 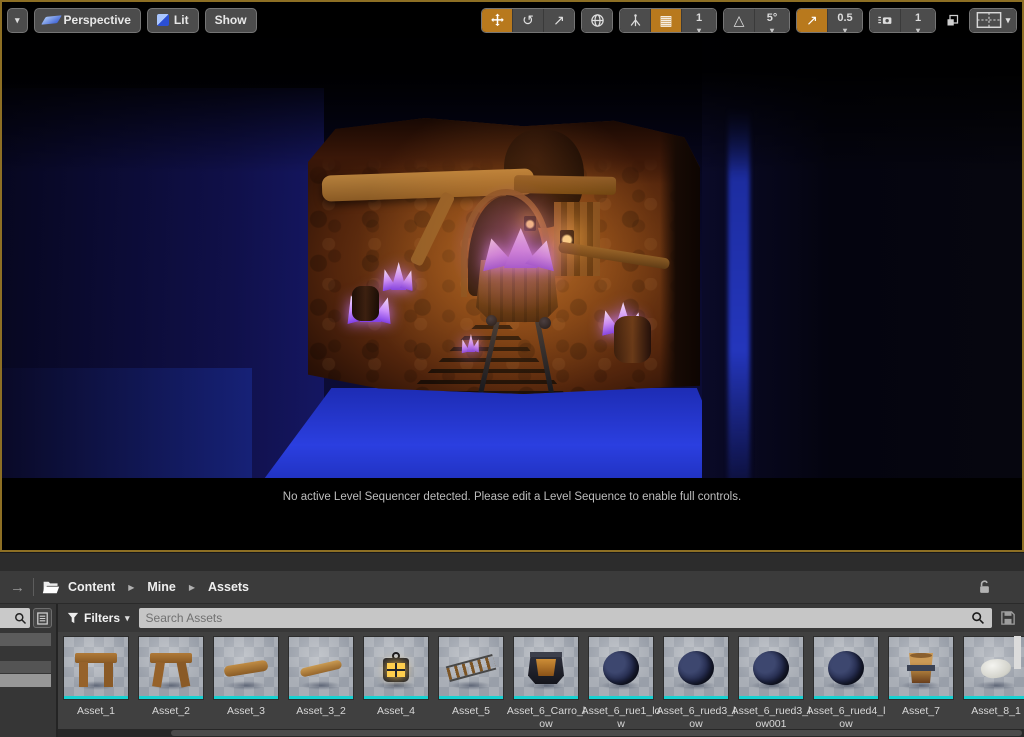 What do you see at coordinates (845, 20) in the screenshot?
I see `scale-snap-value: 0.5 ▾` at bounding box center [845, 20].